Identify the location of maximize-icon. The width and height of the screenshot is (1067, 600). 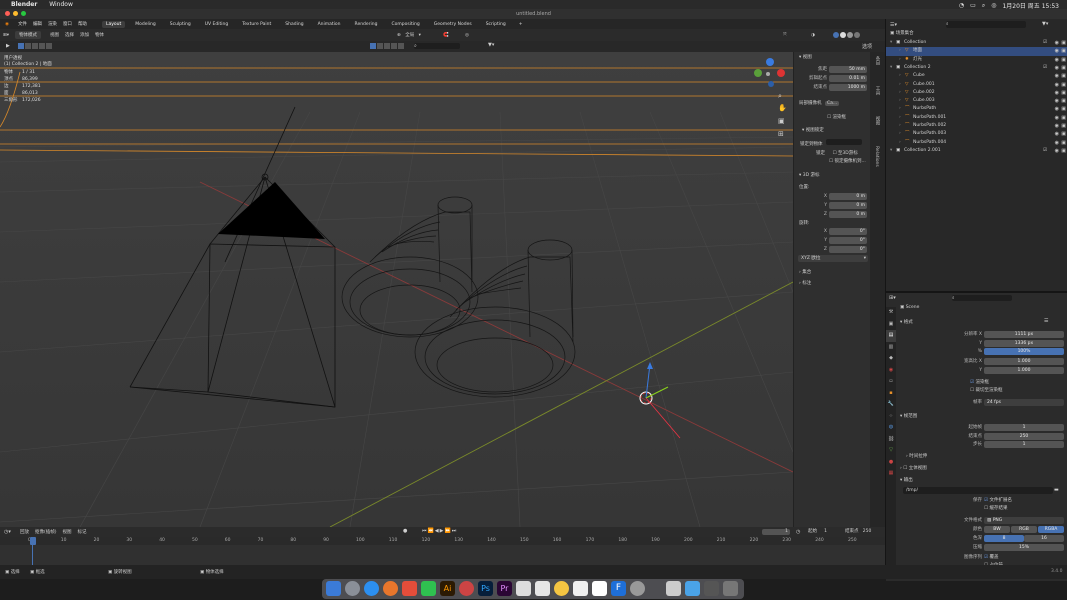
(23, 13).